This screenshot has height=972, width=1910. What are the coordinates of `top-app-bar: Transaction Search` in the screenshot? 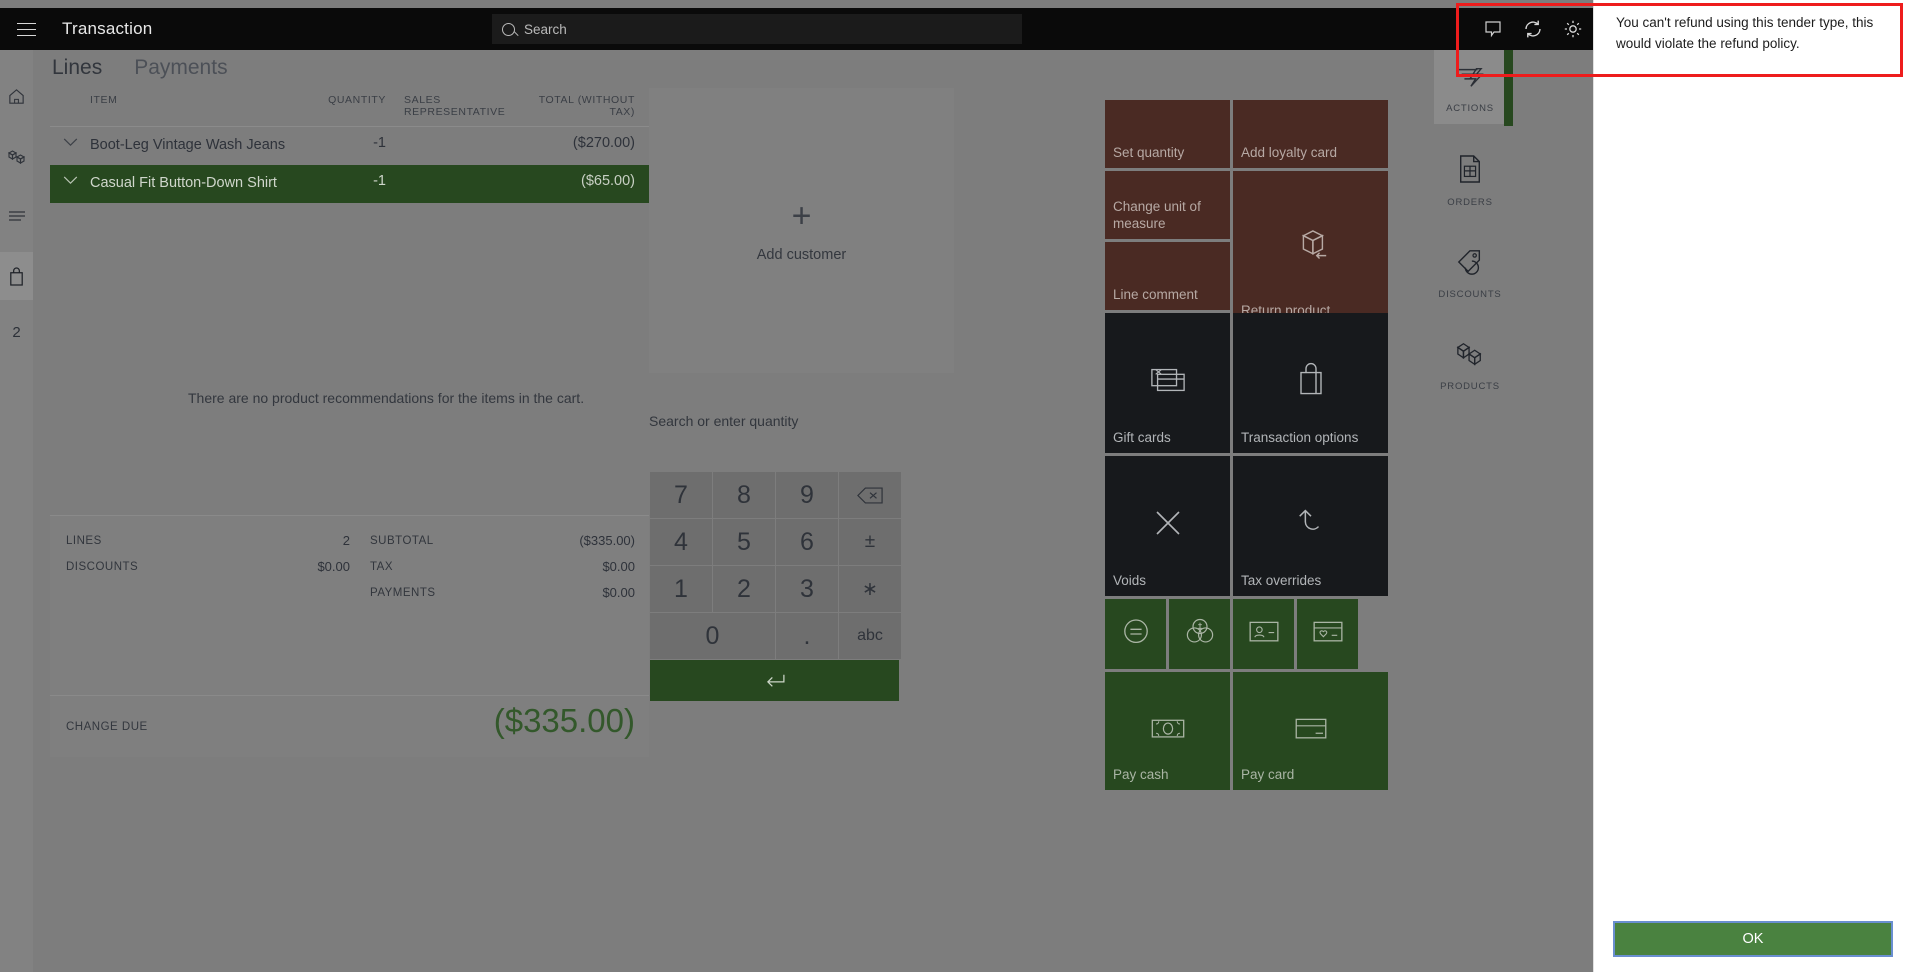 It's located at (796, 29).